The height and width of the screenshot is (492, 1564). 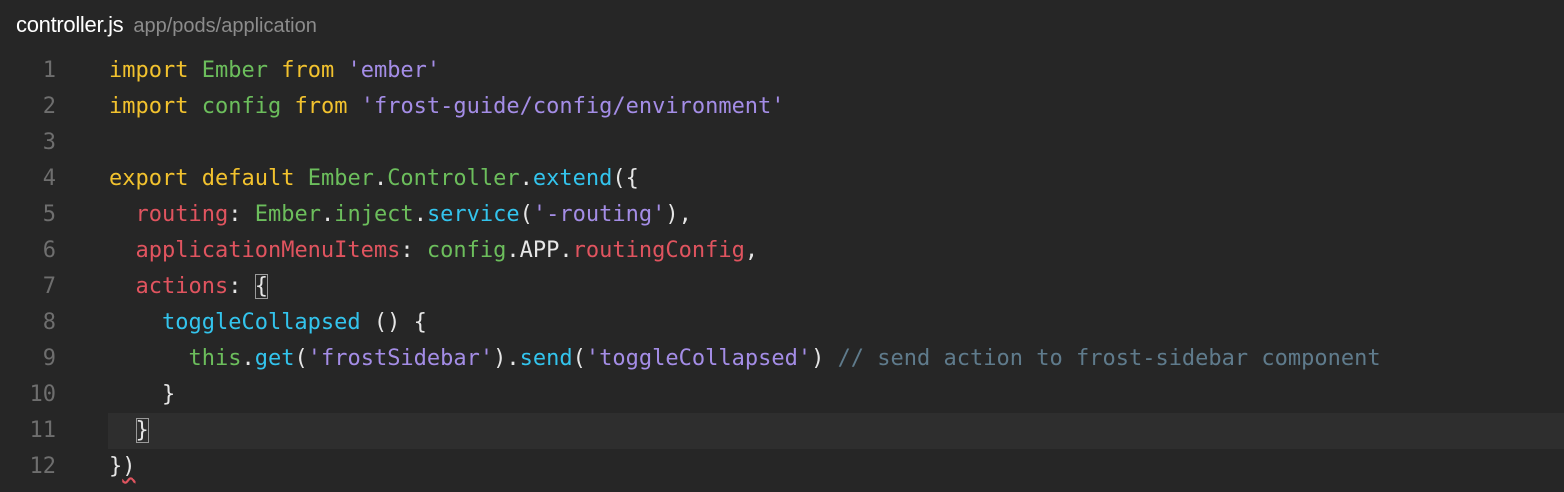 I want to click on code-line: 8 toggleCollapsed () {, so click(x=782, y=323).